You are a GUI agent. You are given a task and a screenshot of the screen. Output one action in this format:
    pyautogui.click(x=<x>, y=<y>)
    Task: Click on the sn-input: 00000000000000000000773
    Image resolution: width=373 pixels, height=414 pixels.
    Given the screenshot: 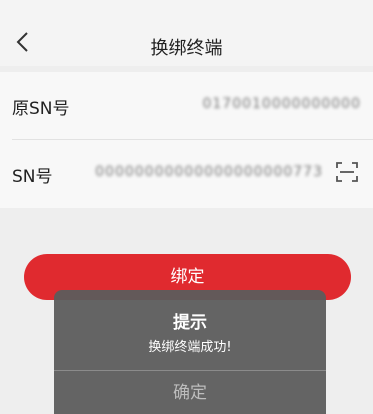 What is the action you would take?
    pyautogui.click(x=209, y=172)
    